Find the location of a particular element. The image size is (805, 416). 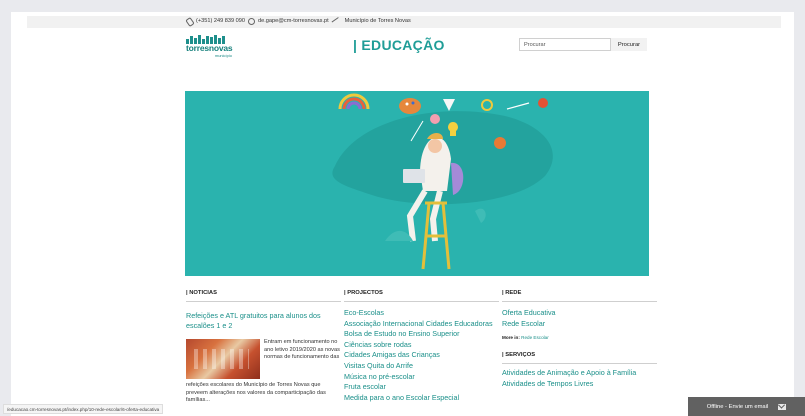

news-heading: | NOTICIAS is located at coordinates (263, 296).